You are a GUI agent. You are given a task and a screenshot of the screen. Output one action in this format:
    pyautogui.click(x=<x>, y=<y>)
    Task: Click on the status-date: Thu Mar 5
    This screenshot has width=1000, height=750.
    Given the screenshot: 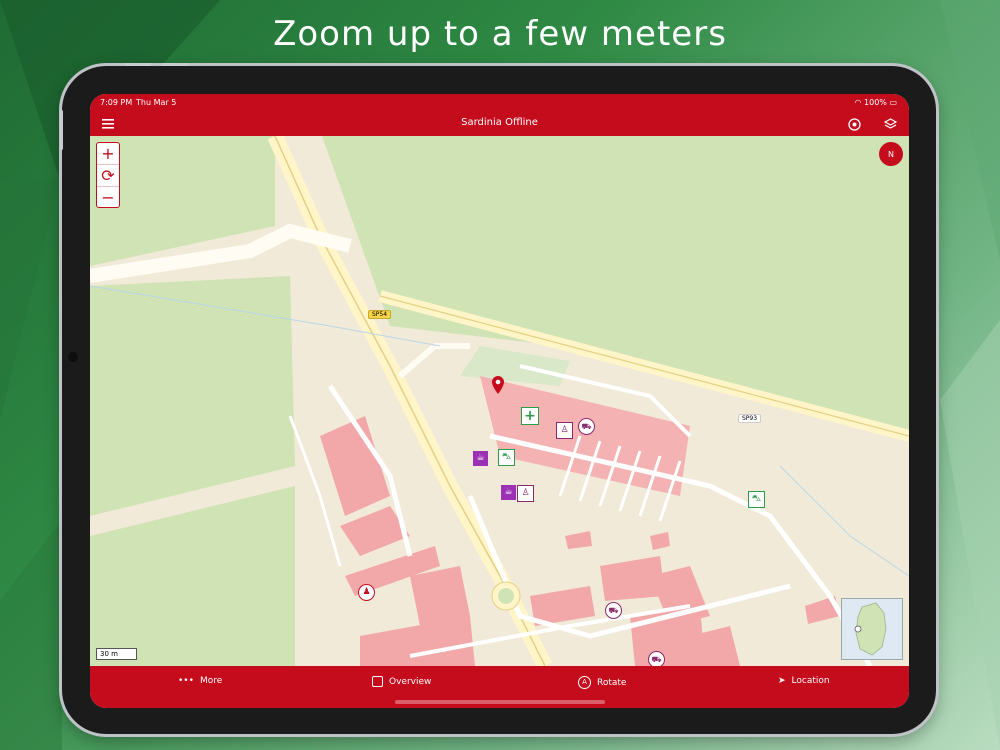 What is the action you would take?
    pyautogui.click(x=156, y=102)
    